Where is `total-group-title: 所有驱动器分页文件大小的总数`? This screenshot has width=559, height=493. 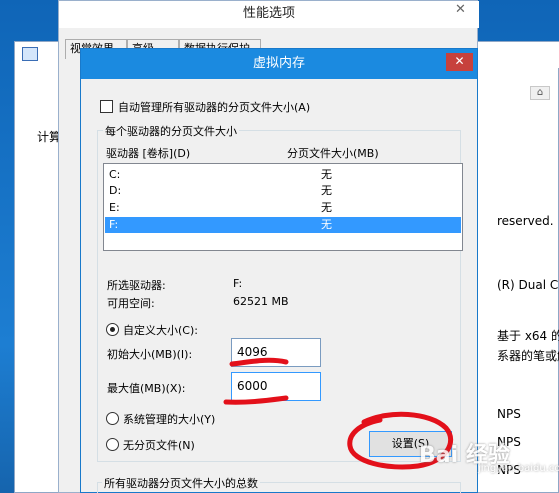 total-group-title: 所有驱动器分页文件大小的总数 is located at coordinates (181, 483).